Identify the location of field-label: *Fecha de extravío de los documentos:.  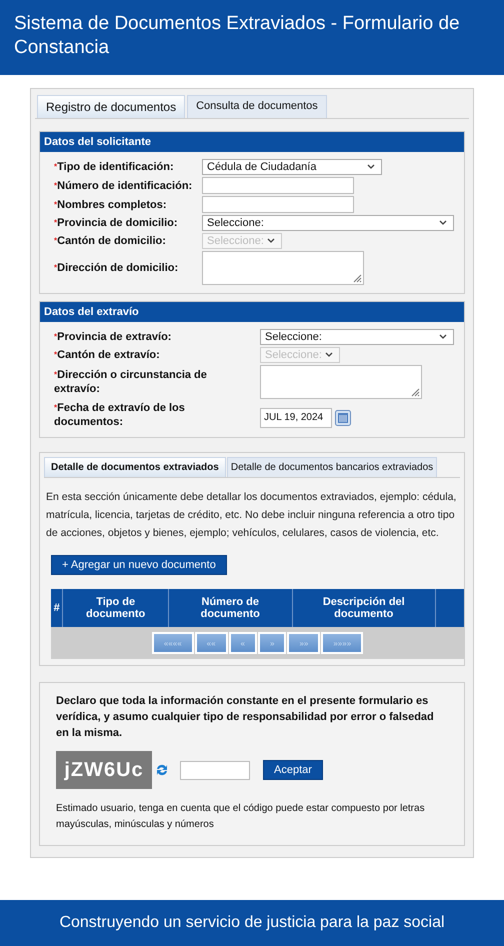
(120, 415).